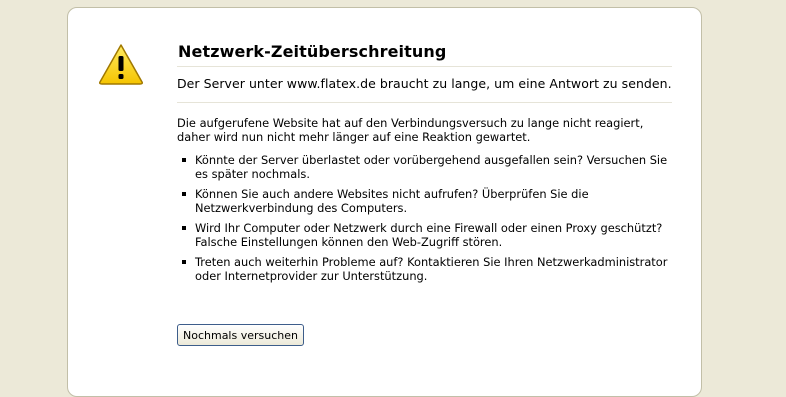 The height and width of the screenshot is (397, 786). I want to click on error-title: Netzwerk-Zeitüberschreitung, so click(424, 51).